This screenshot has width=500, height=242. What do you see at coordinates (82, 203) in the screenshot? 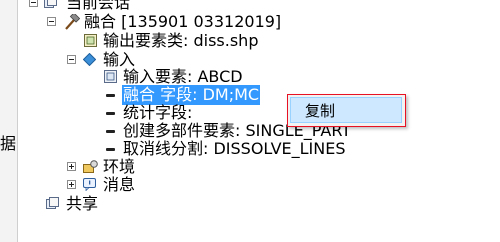
I see `tree-item-label: 共享` at bounding box center [82, 203].